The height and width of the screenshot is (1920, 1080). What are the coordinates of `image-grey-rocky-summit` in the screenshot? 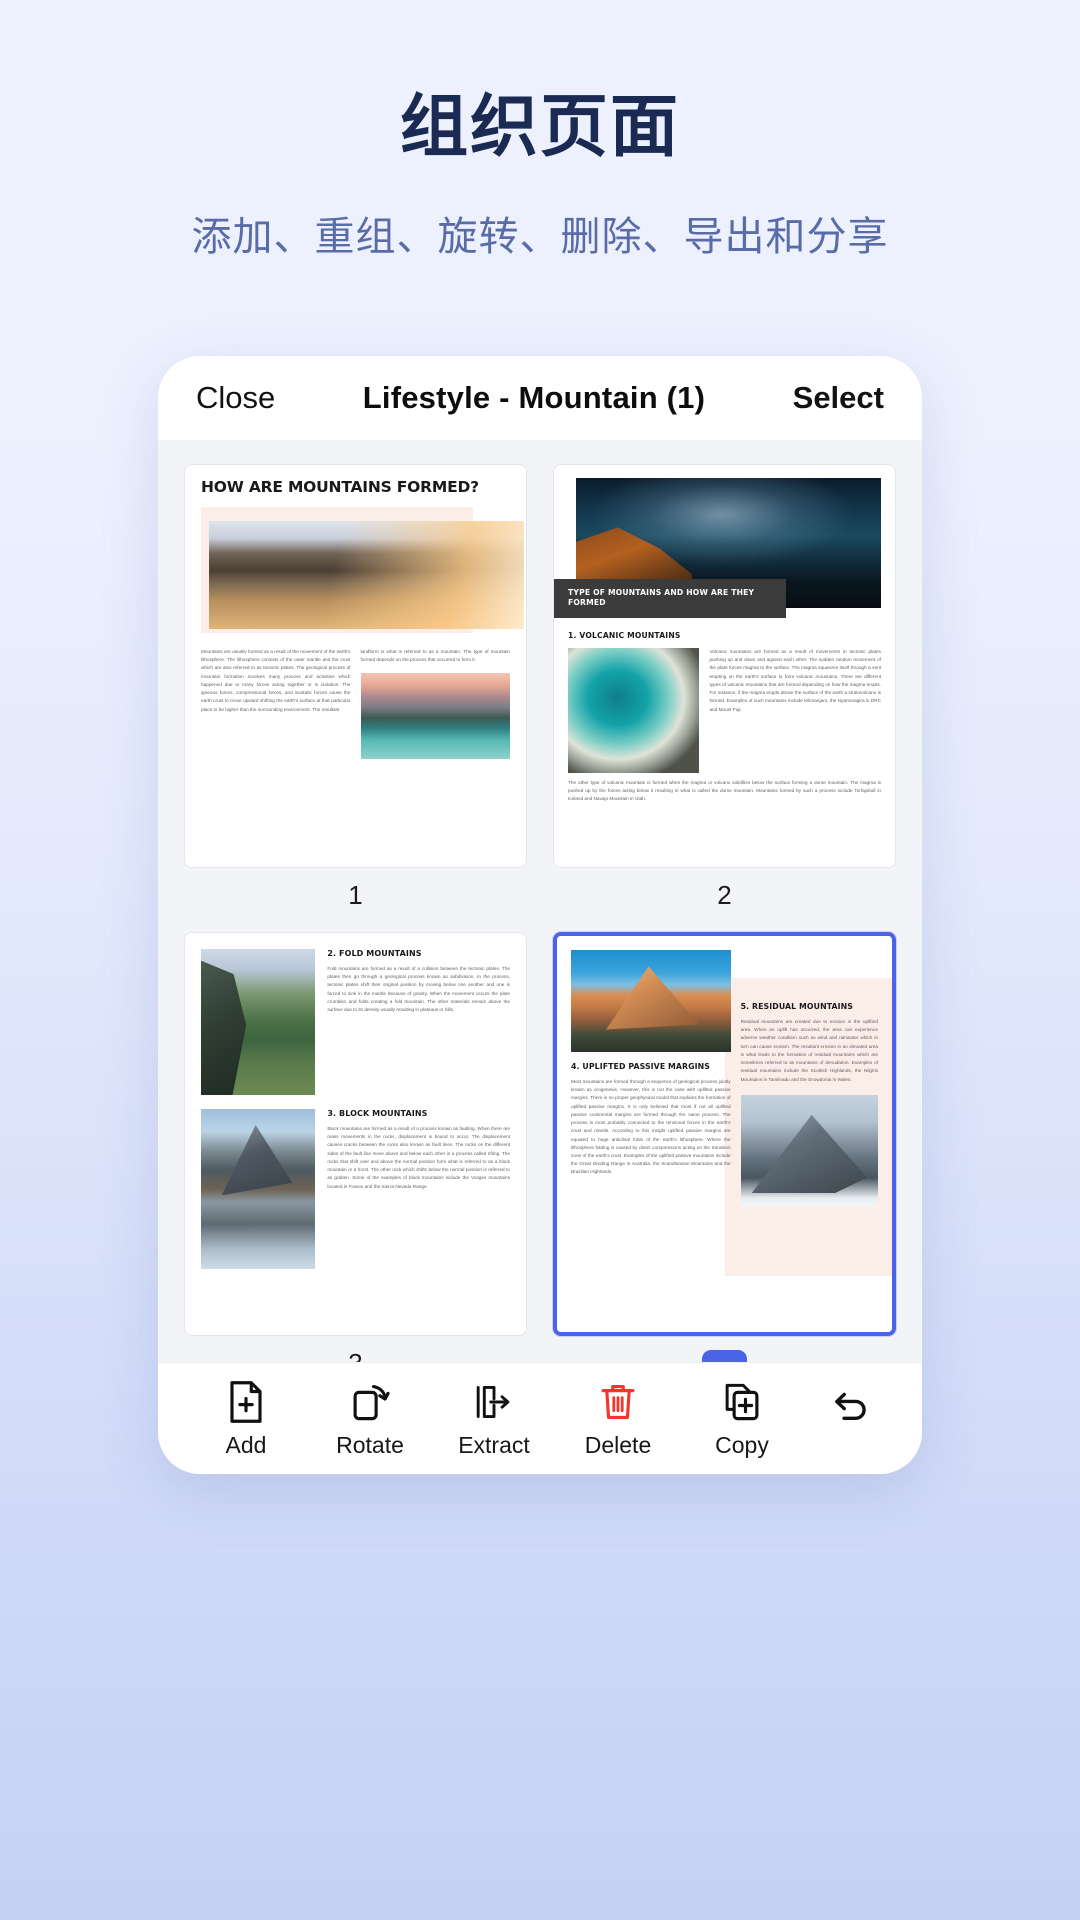 It's located at (809, 1150).